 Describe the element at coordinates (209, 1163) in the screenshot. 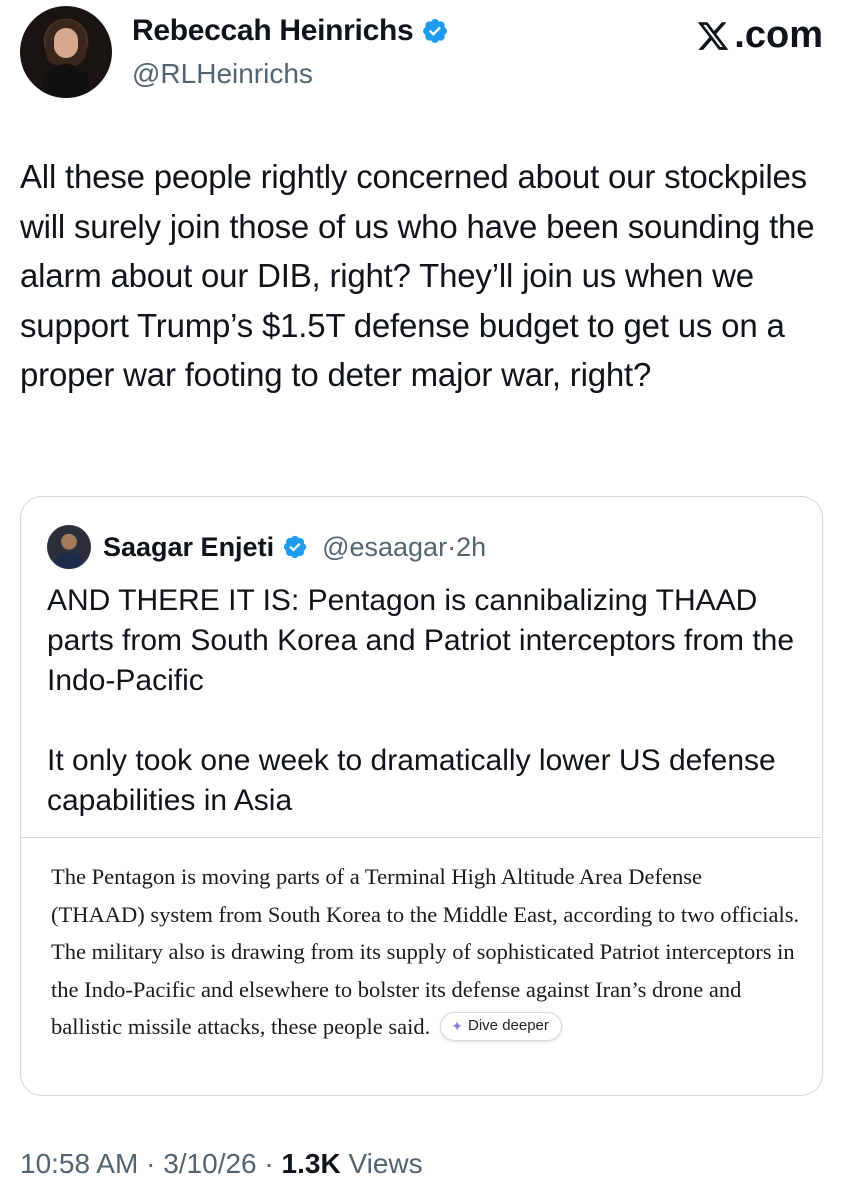

I see `tweet-date: 3/10/26` at that location.